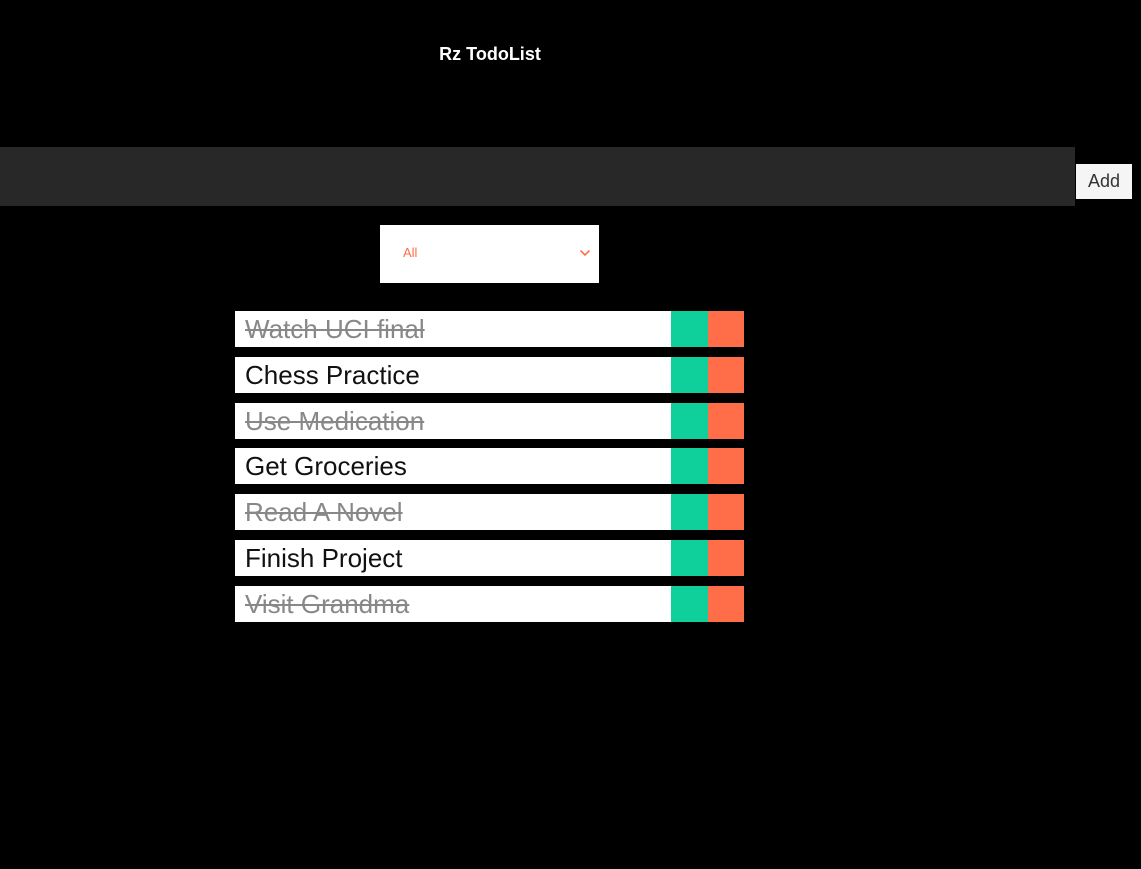  I want to click on todo-text: Get Groceries, so click(326, 466).